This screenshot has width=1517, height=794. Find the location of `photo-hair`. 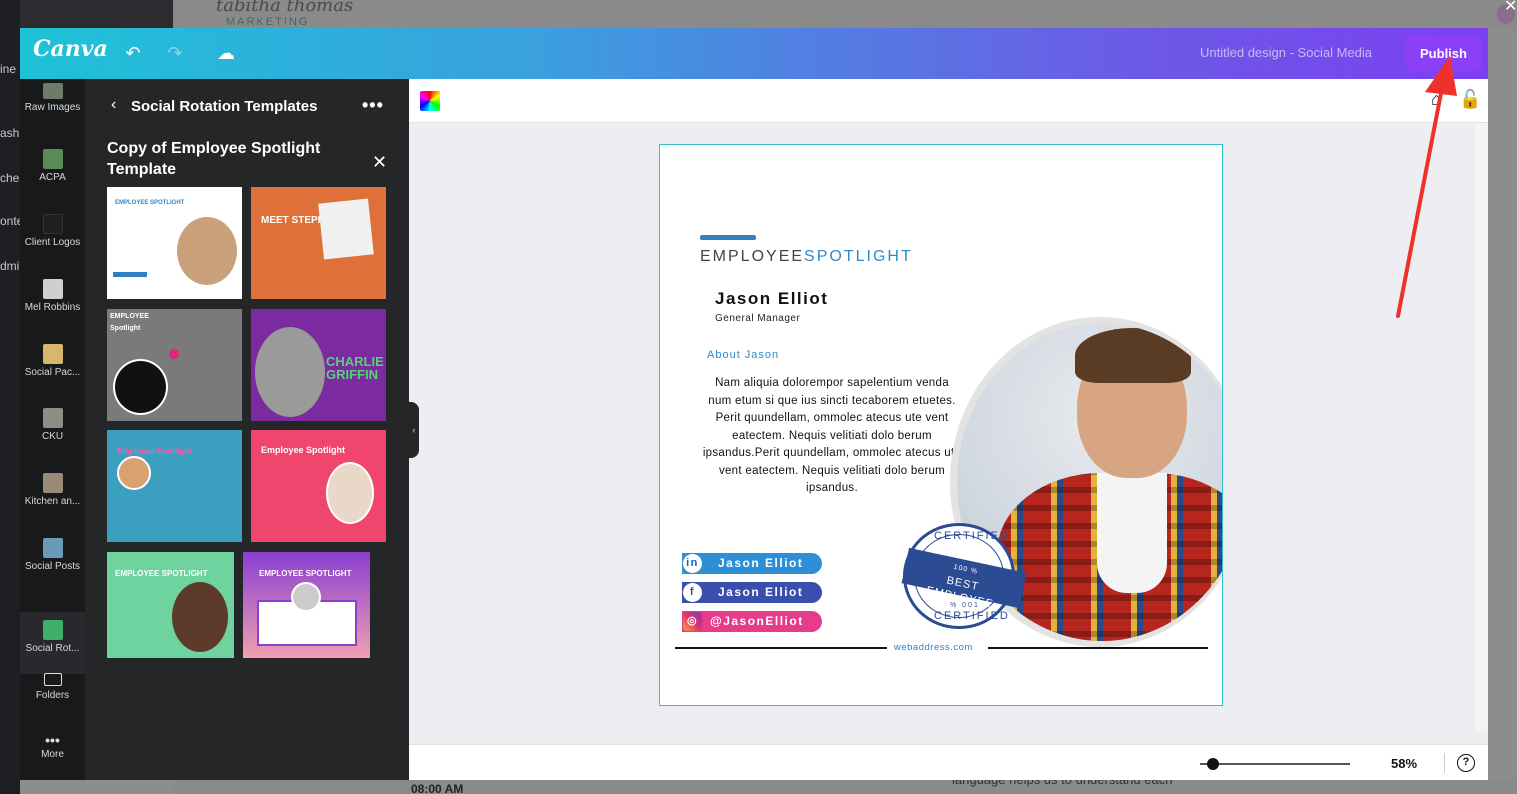

photo-hair is located at coordinates (1133, 355).